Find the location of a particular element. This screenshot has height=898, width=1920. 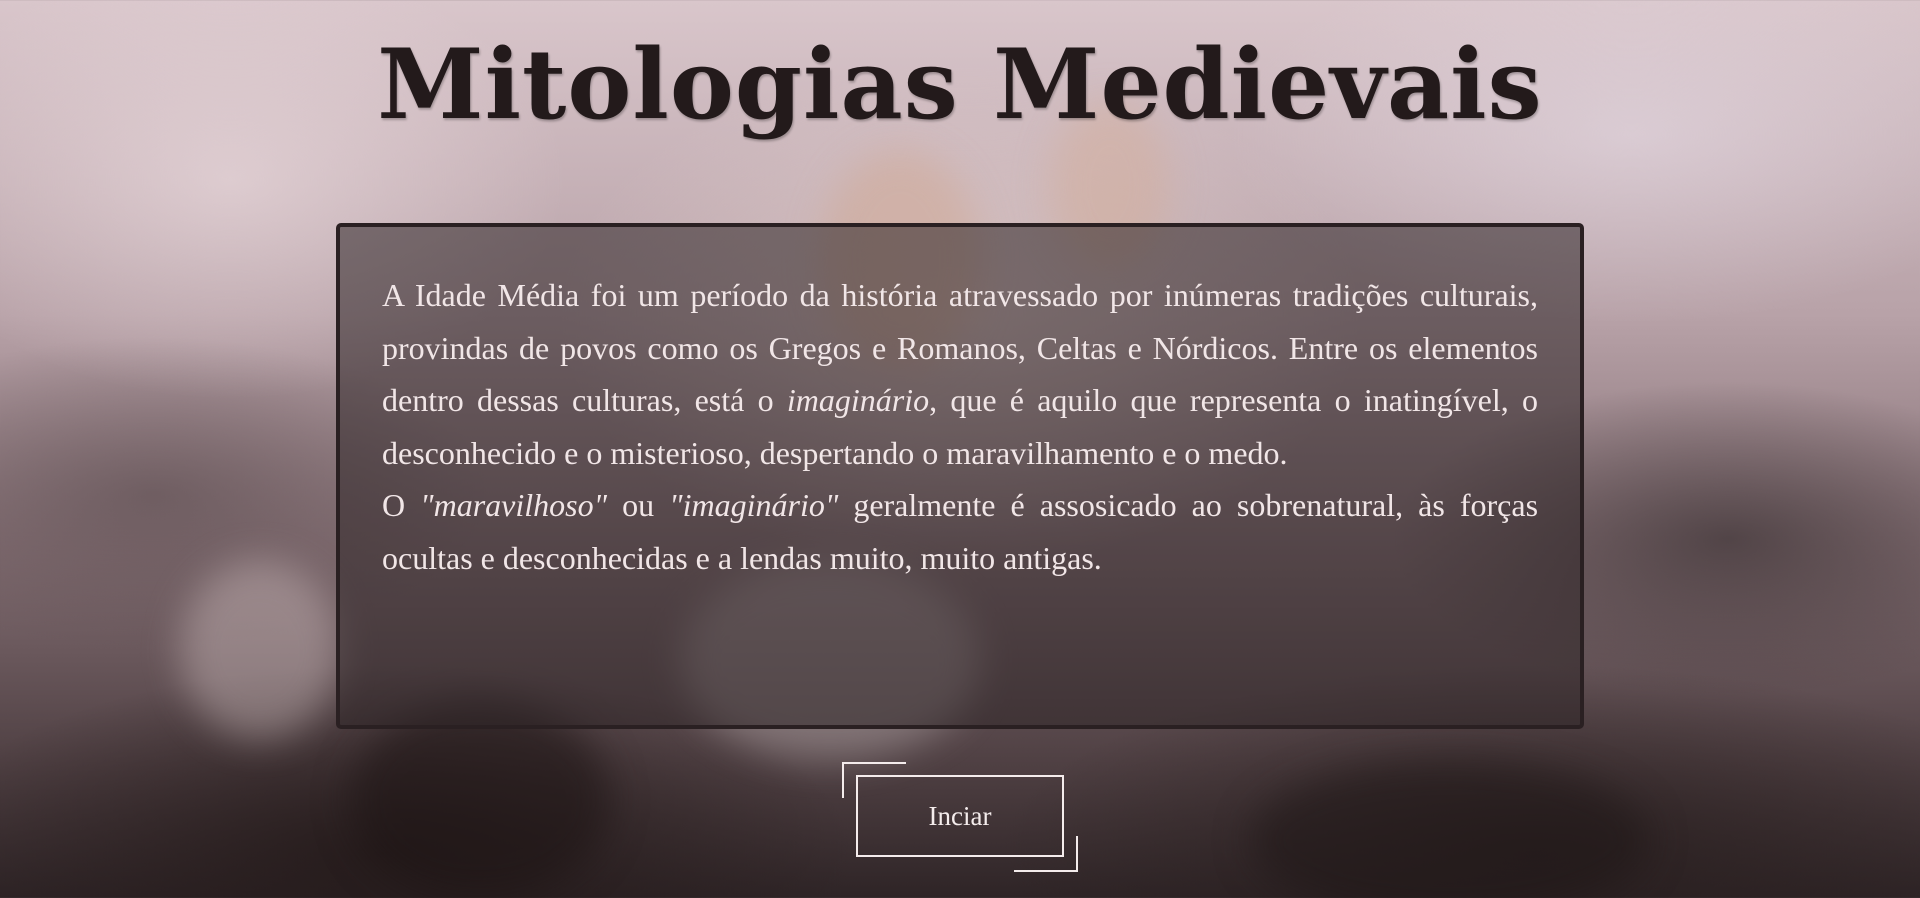

intro-text-segment: O is located at coordinates (401, 505).